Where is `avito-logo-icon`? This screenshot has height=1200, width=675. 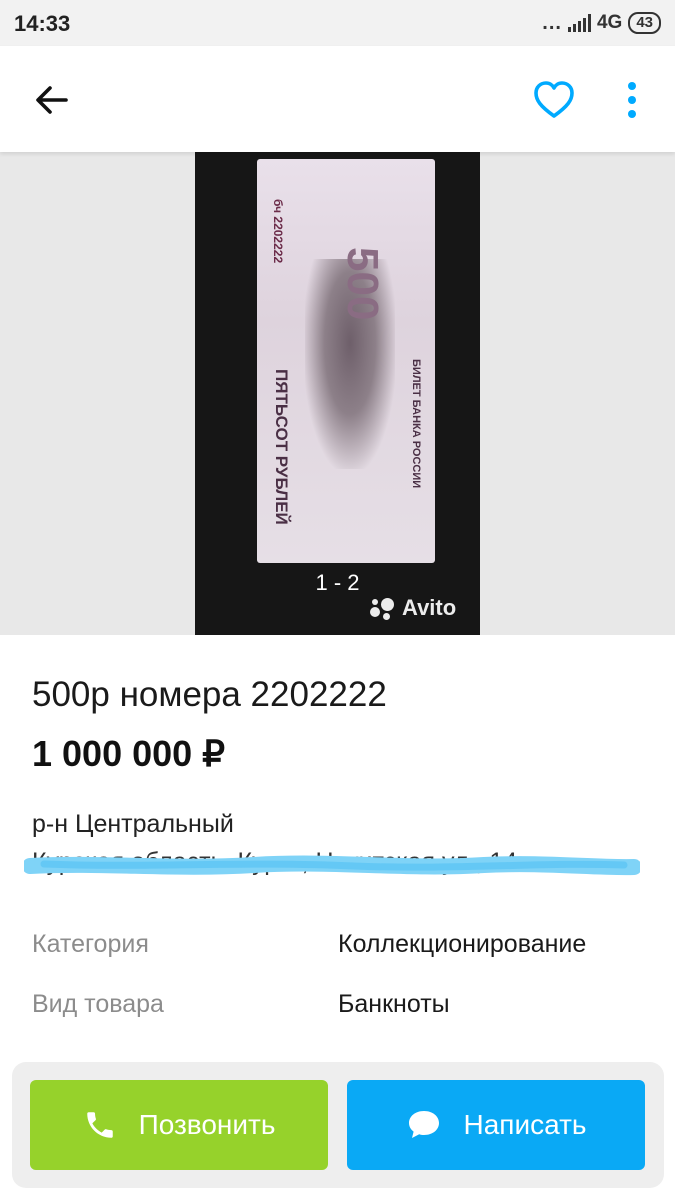 avito-logo-icon is located at coordinates (383, 608).